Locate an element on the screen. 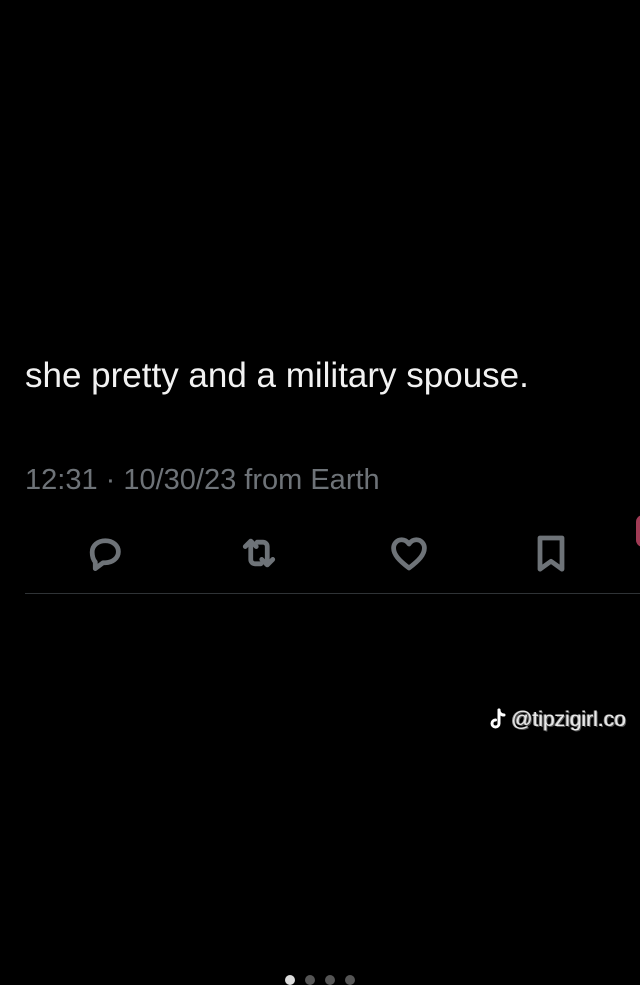 The width and height of the screenshot is (640, 985). tweet-timestamp: 12:31 · 10/30/23 from Earth is located at coordinates (202, 480).